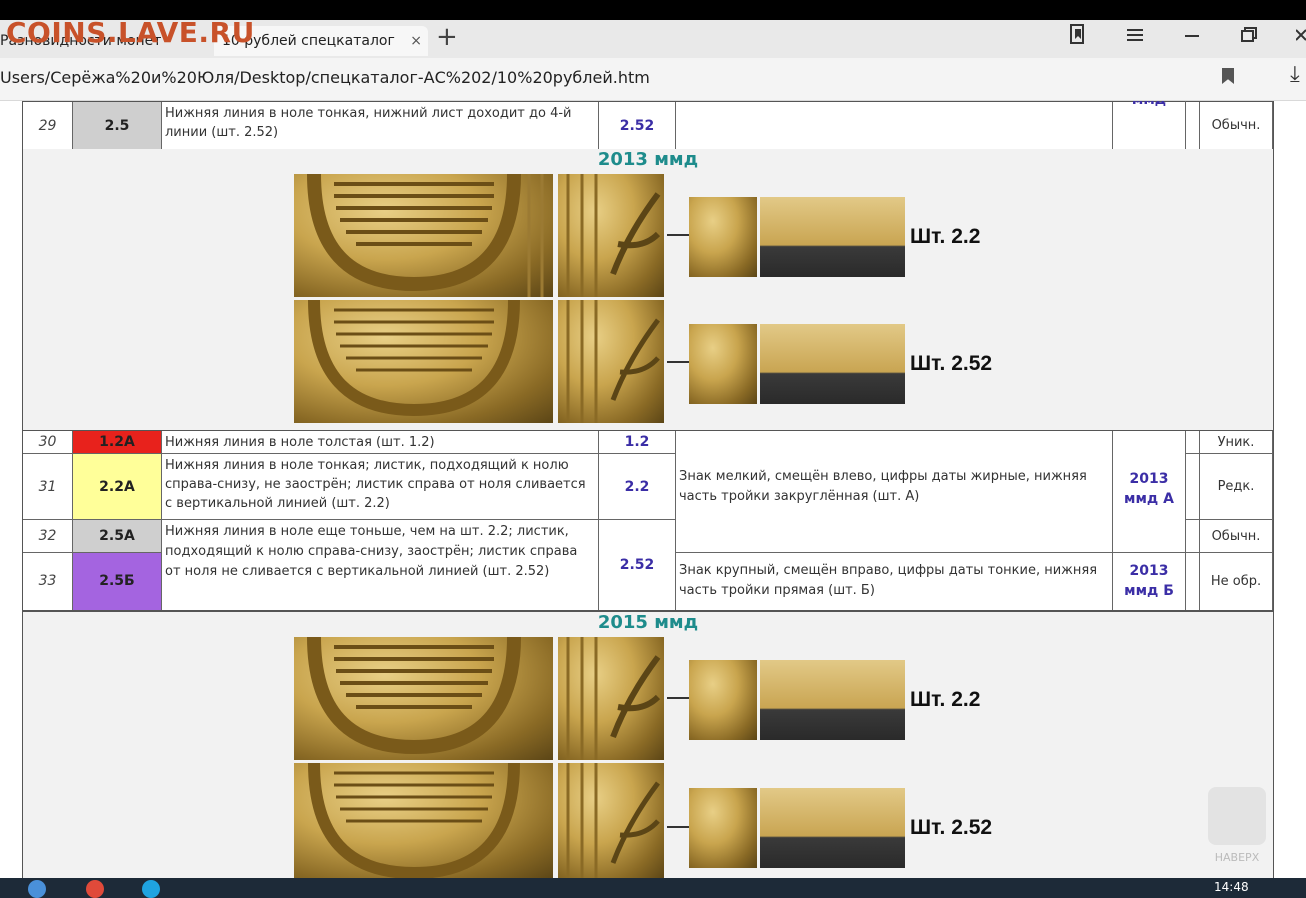 This screenshot has width=1306, height=898. What do you see at coordinates (648, 159) in the screenshot?
I see `section-title: 2013 ммд` at bounding box center [648, 159].